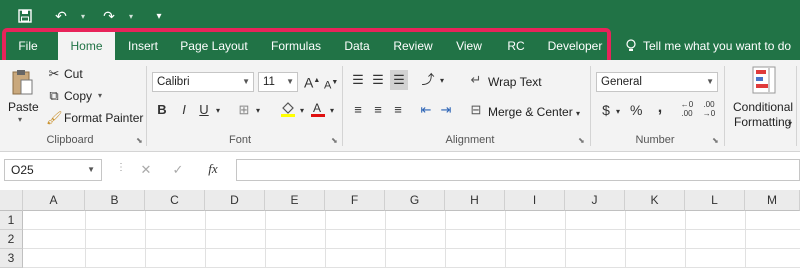 This screenshot has height=268, width=800. I want to click on align-center-icon: ≡, so click(378, 110).